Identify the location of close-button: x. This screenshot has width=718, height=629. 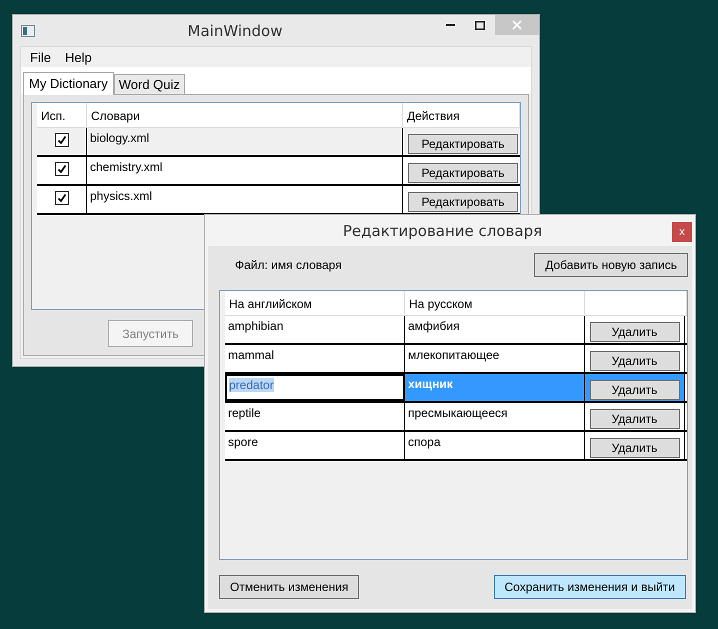
(682, 232).